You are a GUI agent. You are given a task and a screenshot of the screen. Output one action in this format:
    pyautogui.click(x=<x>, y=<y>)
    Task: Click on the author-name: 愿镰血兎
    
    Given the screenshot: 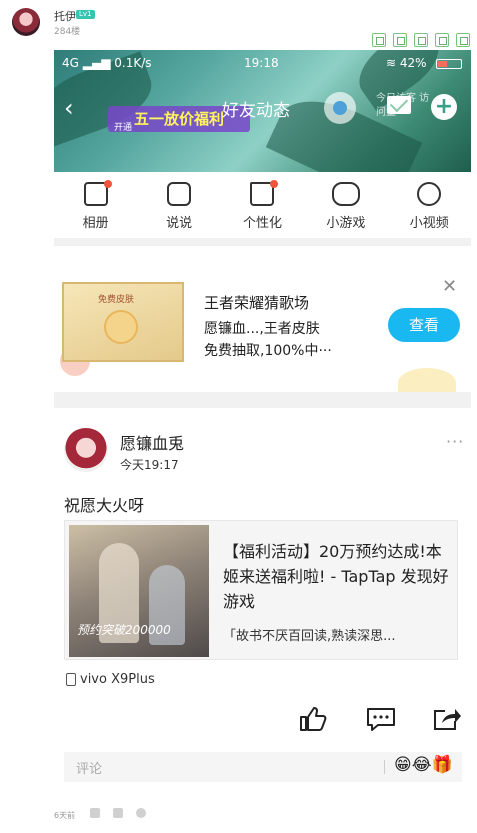 What is the action you would take?
    pyautogui.click(x=152, y=442)
    